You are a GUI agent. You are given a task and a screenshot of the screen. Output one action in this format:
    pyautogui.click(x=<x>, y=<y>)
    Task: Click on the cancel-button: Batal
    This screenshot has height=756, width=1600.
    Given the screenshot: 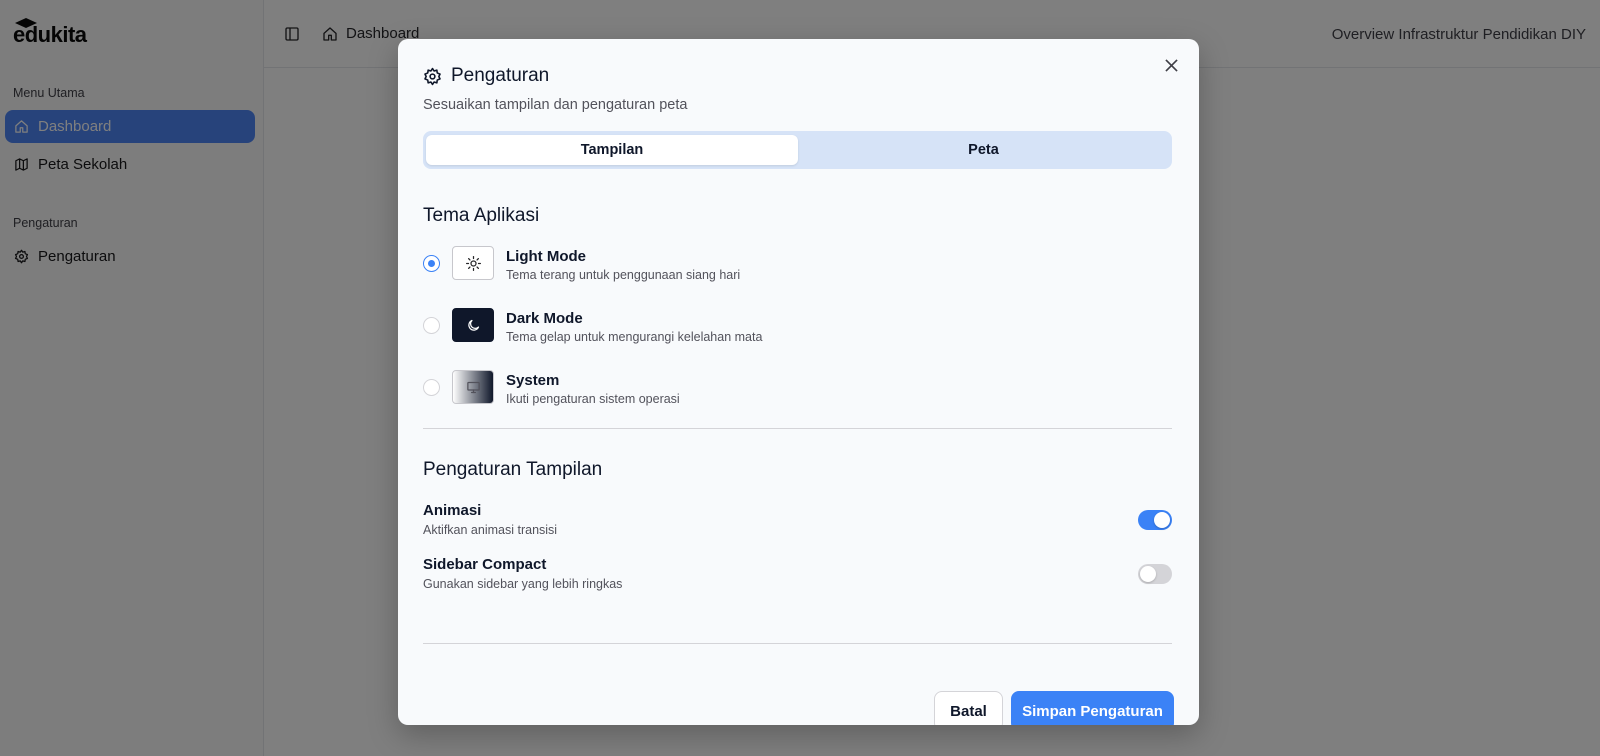 What is the action you would take?
    pyautogui.click(x=968, y=708)
    